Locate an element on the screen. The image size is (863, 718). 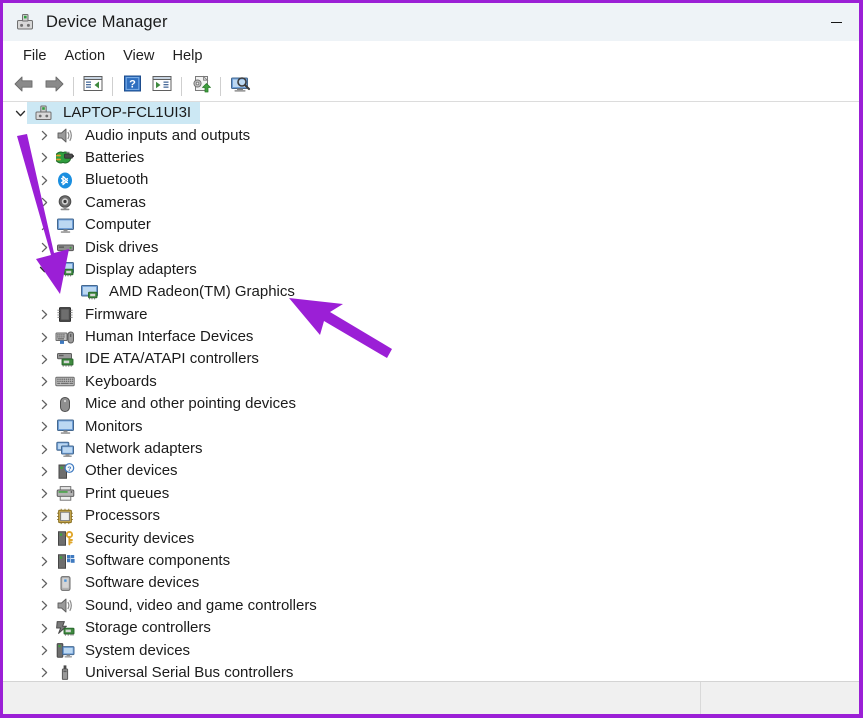
tree-item-label: Audio inputs and outputs is located at coordinates (168, 135).